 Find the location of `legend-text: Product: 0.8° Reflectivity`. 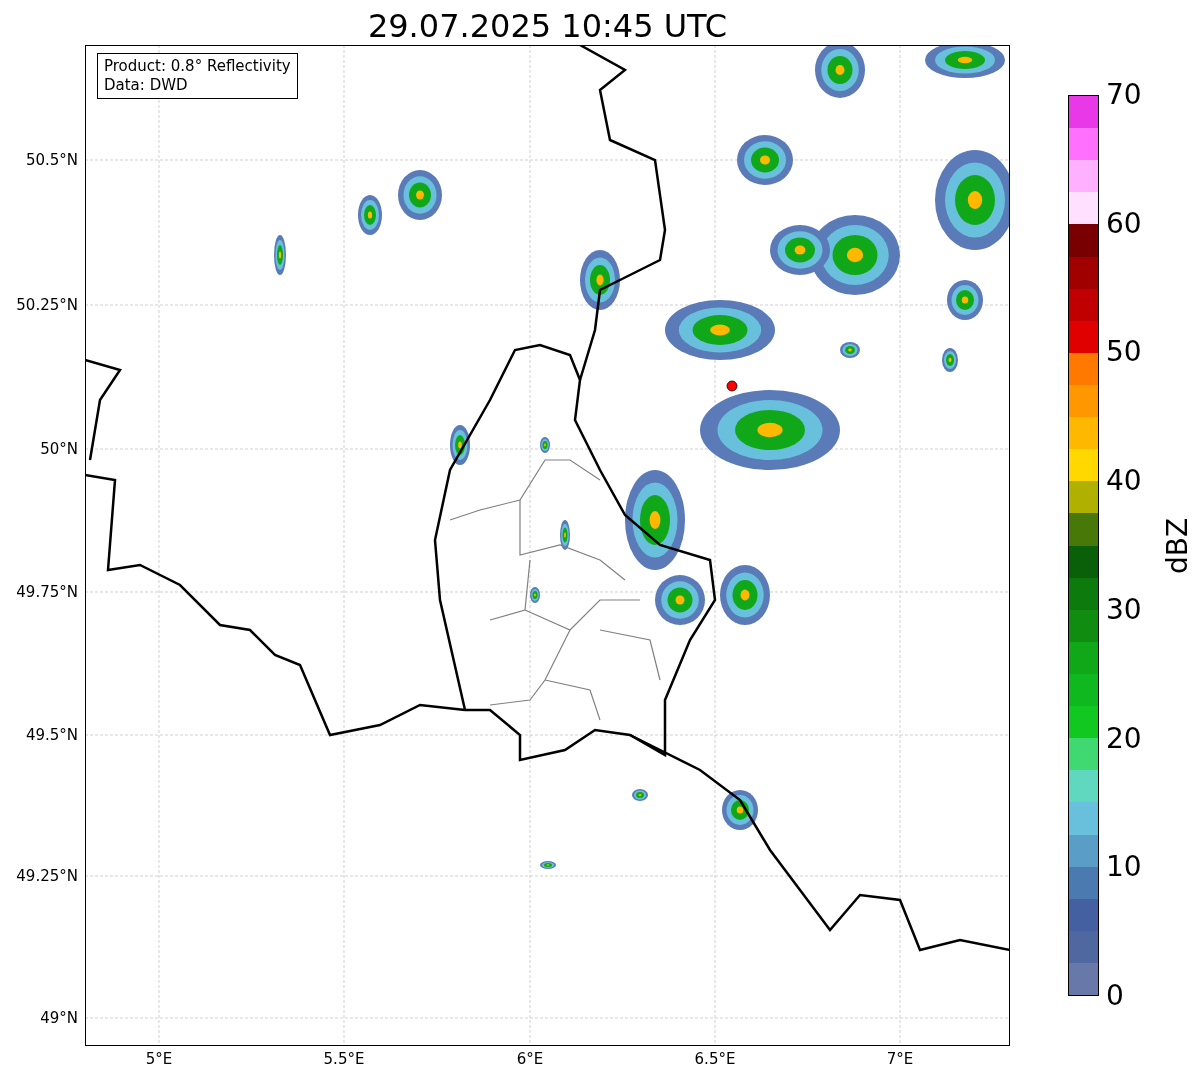

legend-text: Product: 0.8° Reflectivity is located at coordinates (197, 66).